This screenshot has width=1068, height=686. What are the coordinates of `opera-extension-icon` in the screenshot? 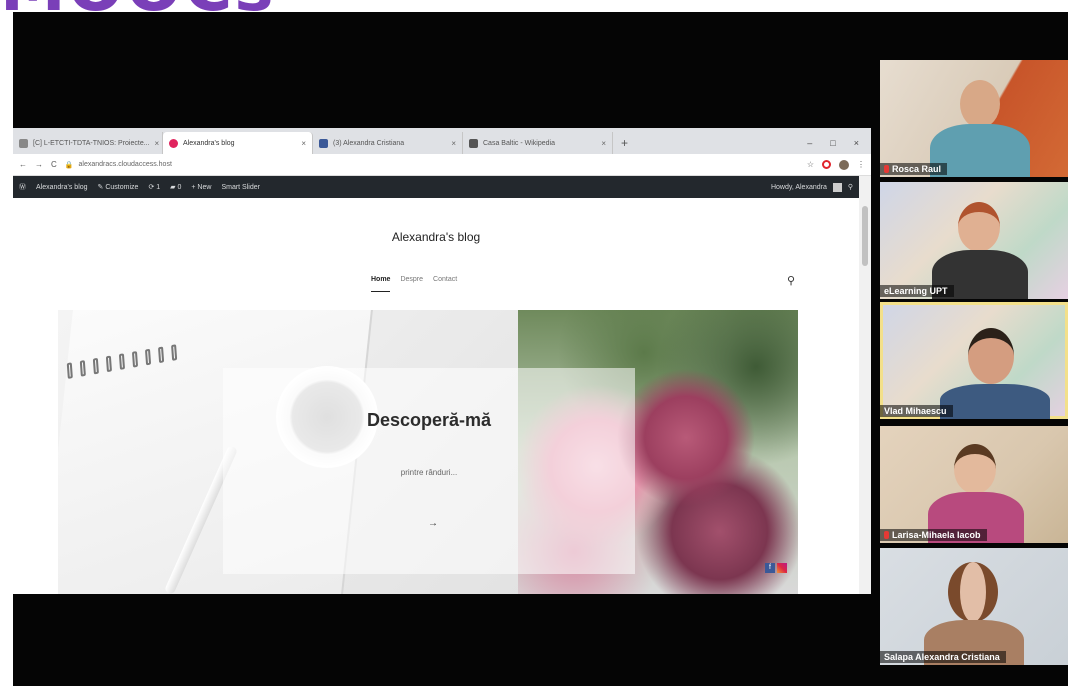 It's located at (826, 164).